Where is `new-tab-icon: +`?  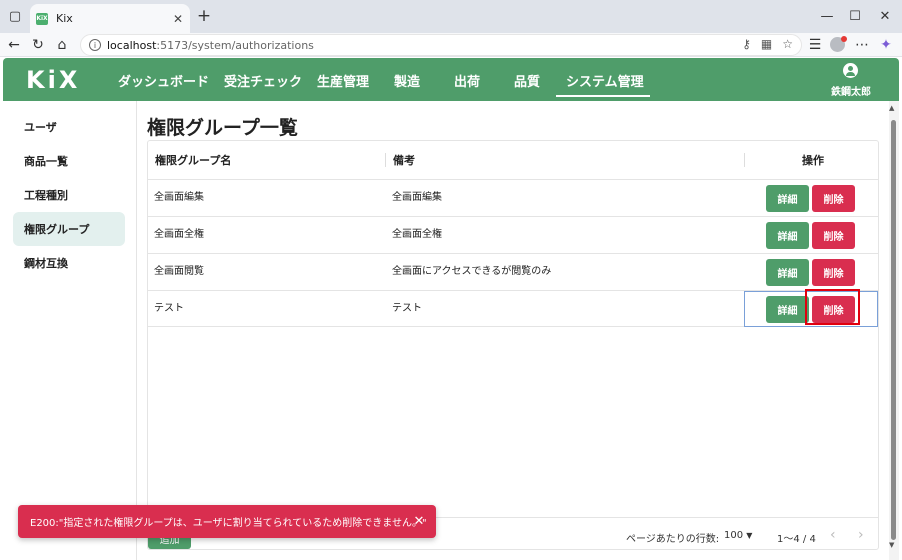
new-tab-icon: + is located at coordinates (204, 16).